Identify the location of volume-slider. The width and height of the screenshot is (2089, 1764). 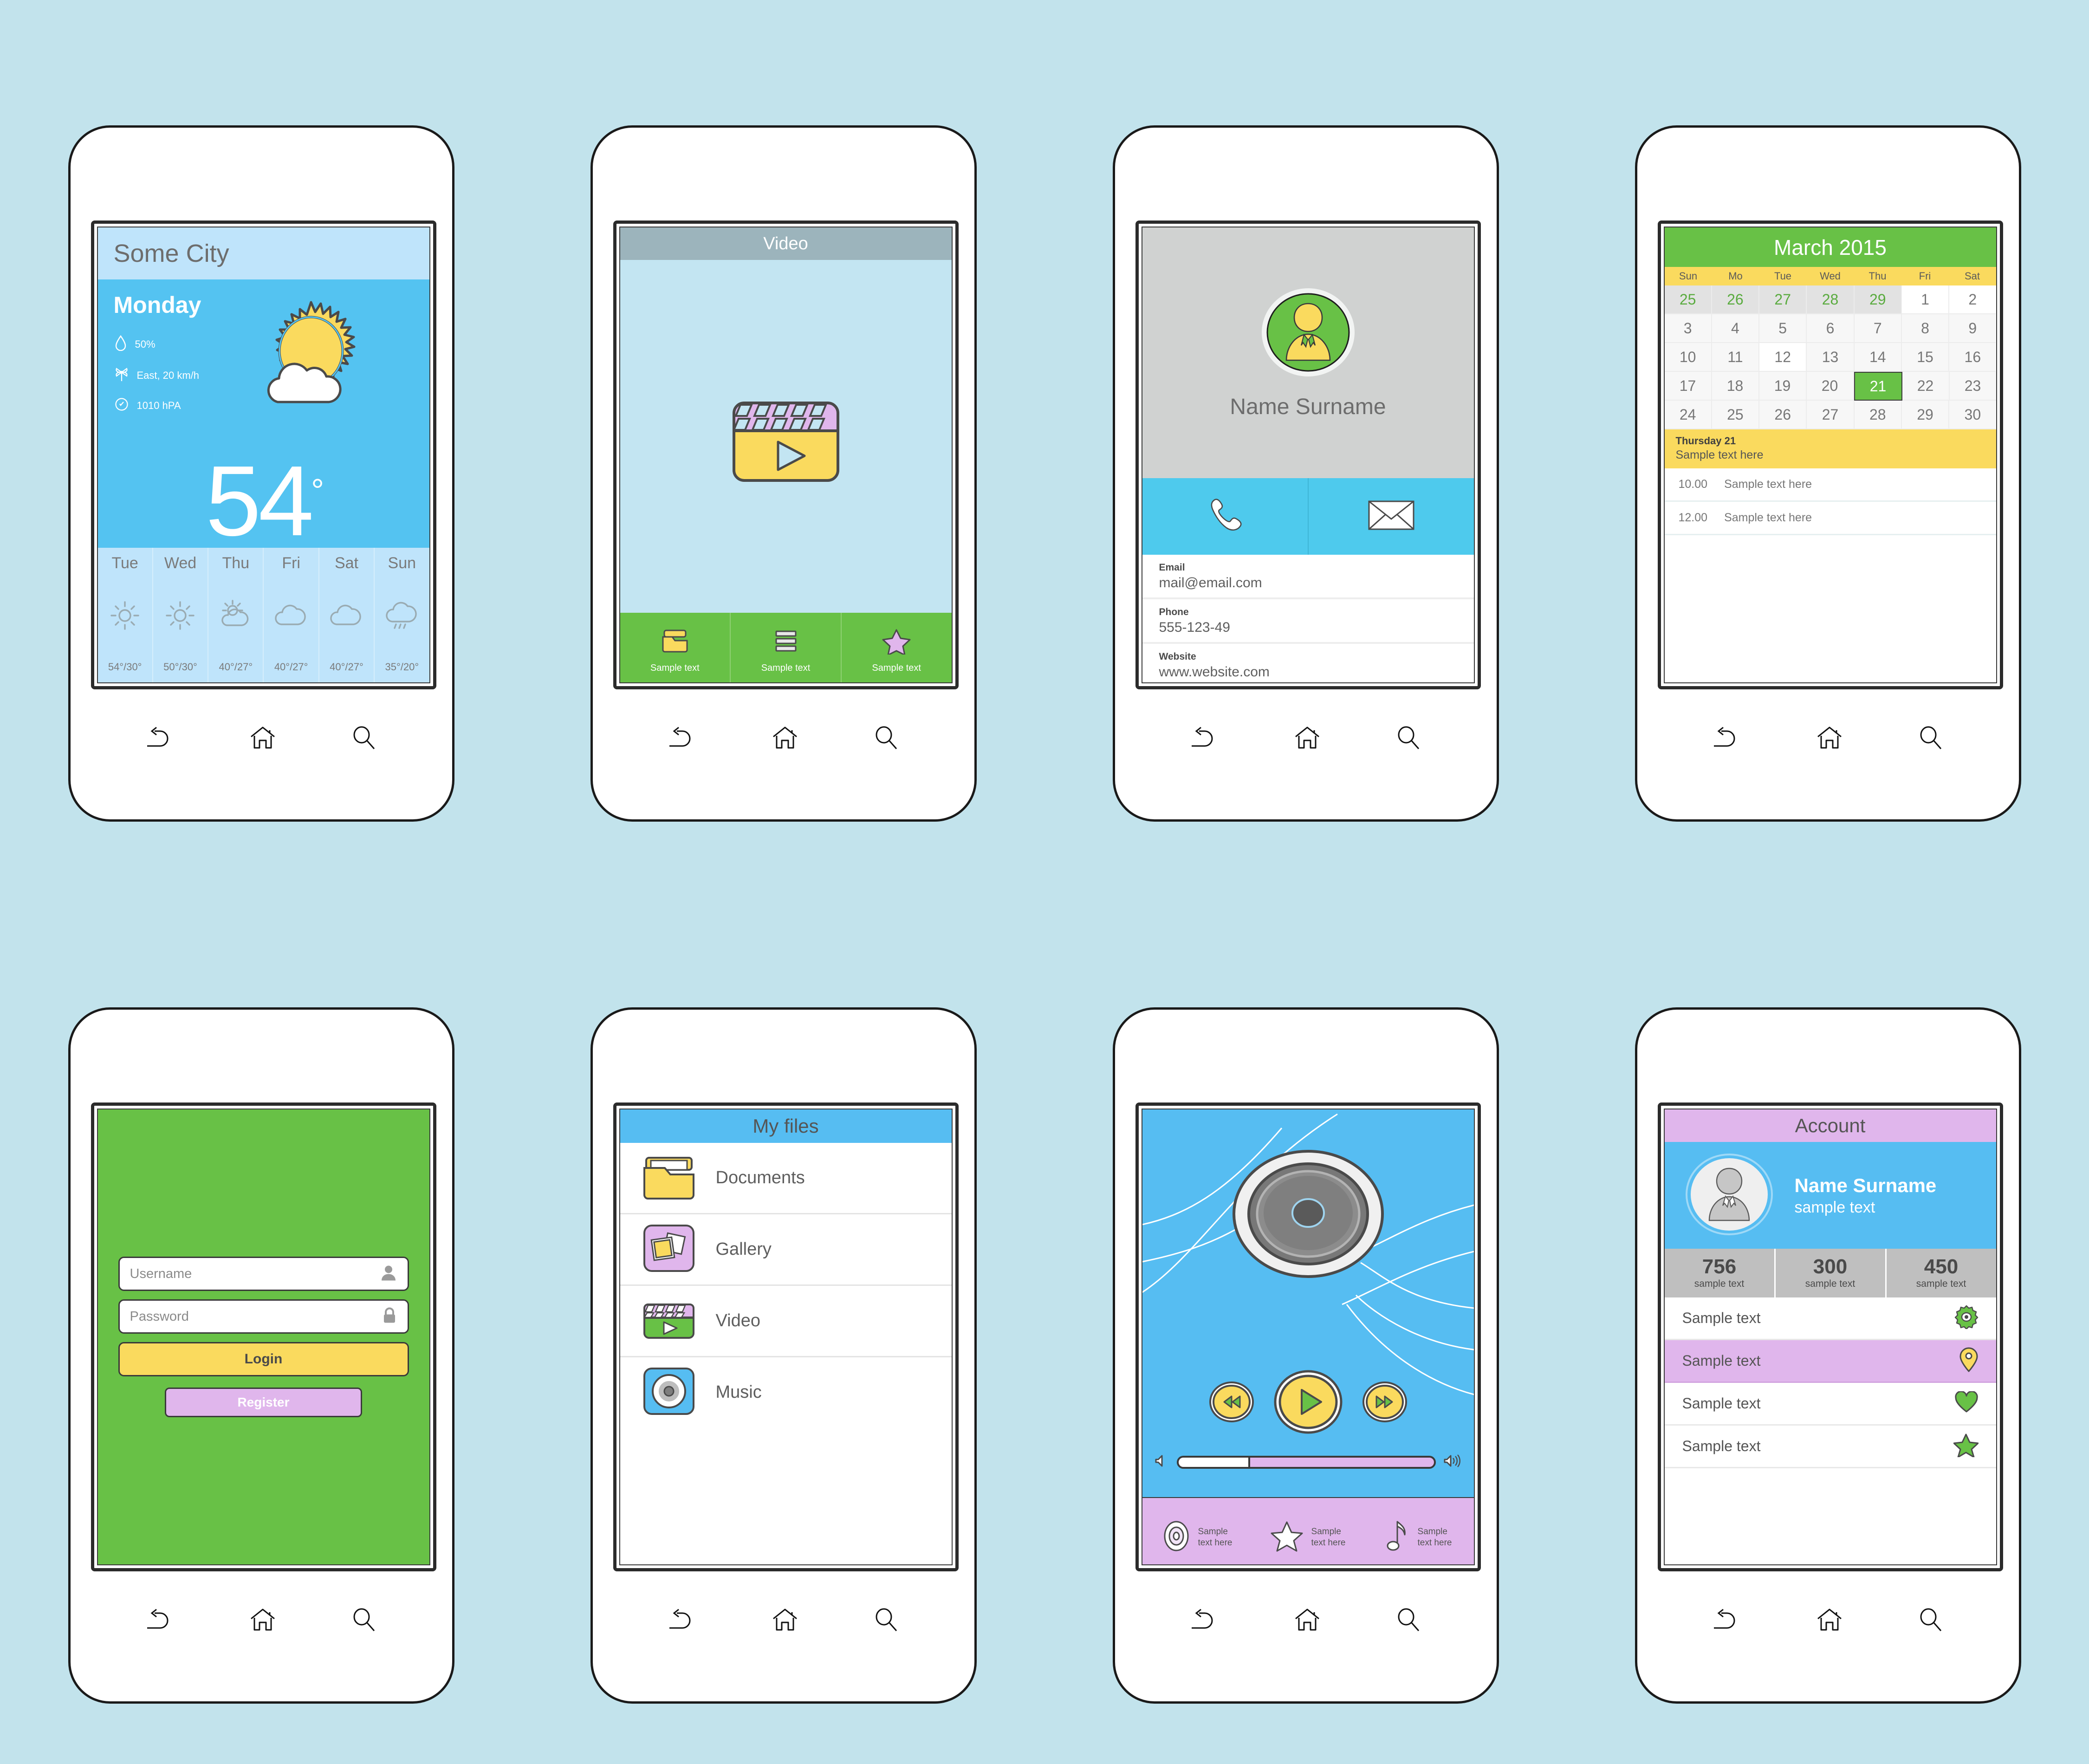
(1306, 1462).